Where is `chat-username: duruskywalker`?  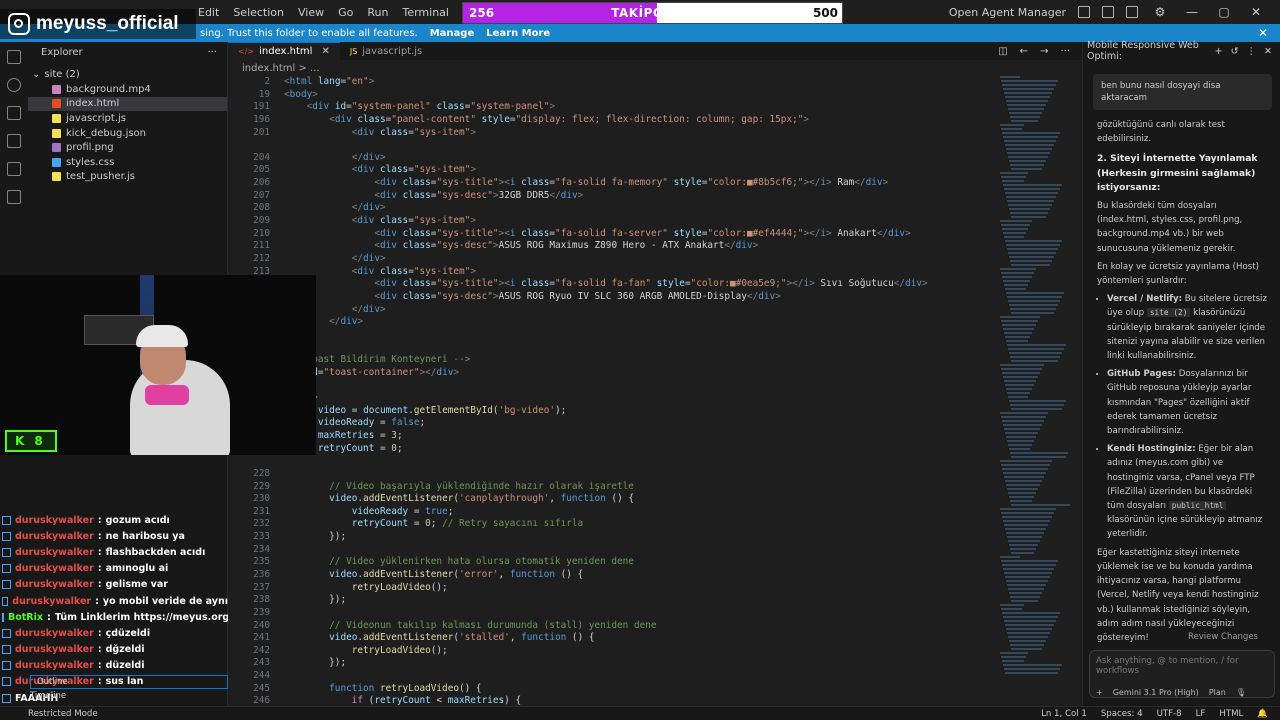
chat-username: duruskywalker is located at coordinates (54, 666).